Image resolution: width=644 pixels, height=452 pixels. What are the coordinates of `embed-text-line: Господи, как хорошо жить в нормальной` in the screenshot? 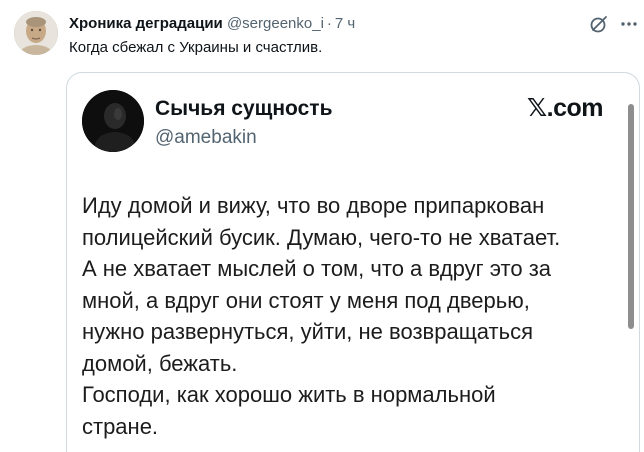 It's located at (289, 394).